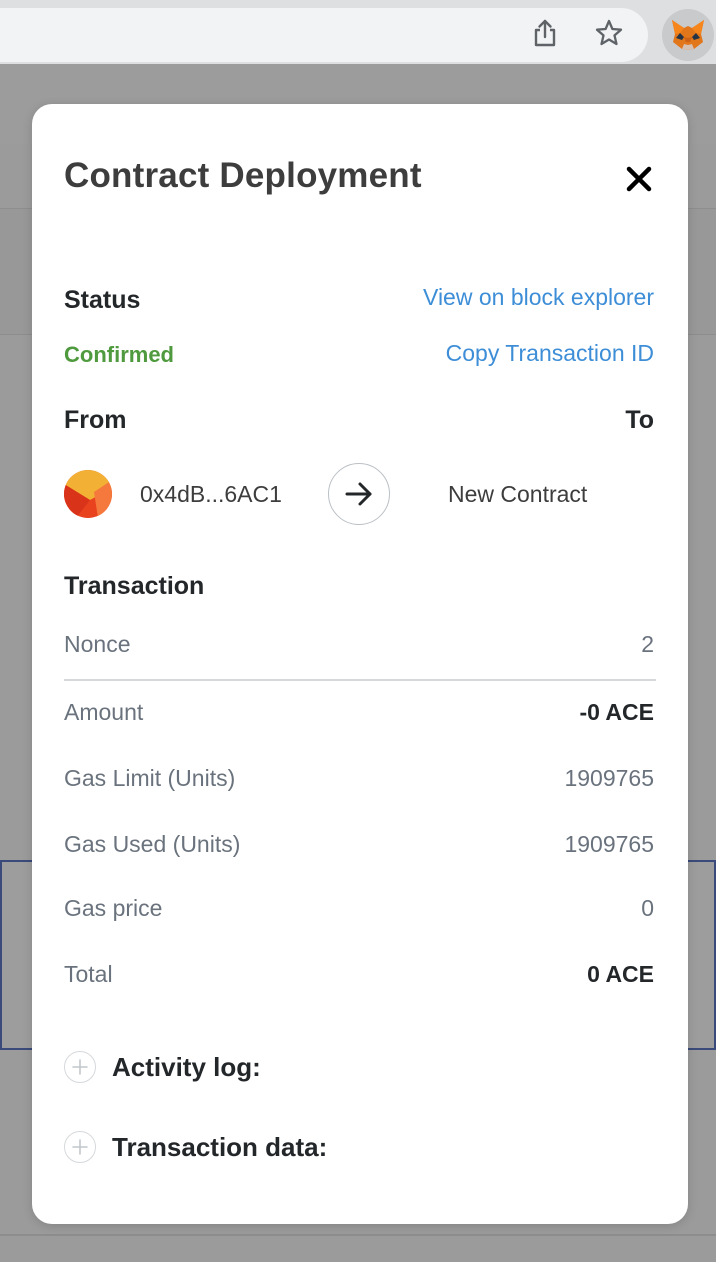  What do you see at coordinates (152, 844) in the screenshot?
I see `gas-used-label: Gas Used (Units)` at bounding box center [152, 844].